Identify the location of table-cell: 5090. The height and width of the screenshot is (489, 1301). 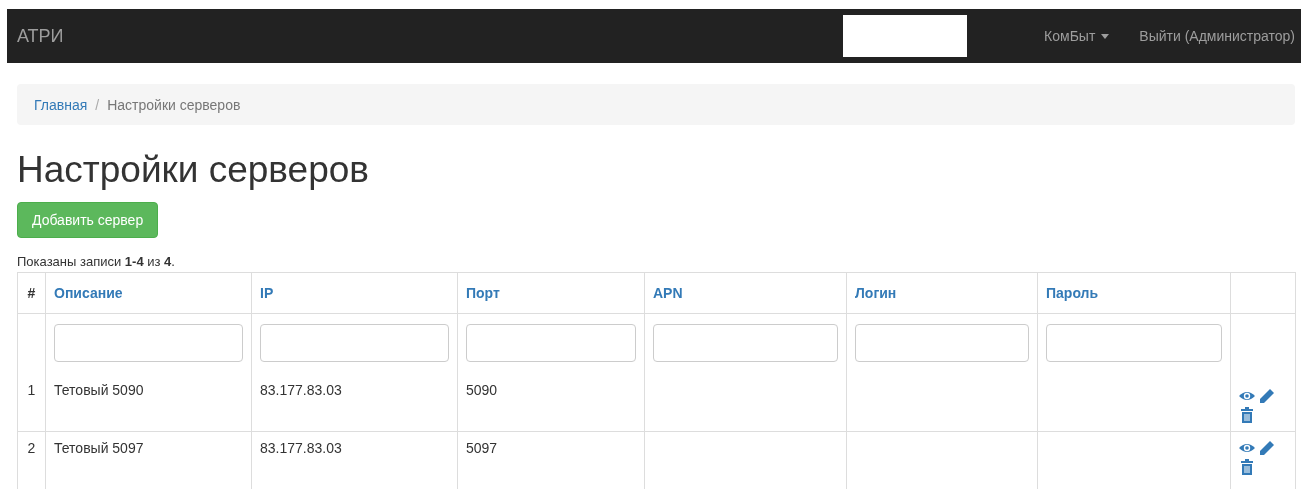
(482, 389).